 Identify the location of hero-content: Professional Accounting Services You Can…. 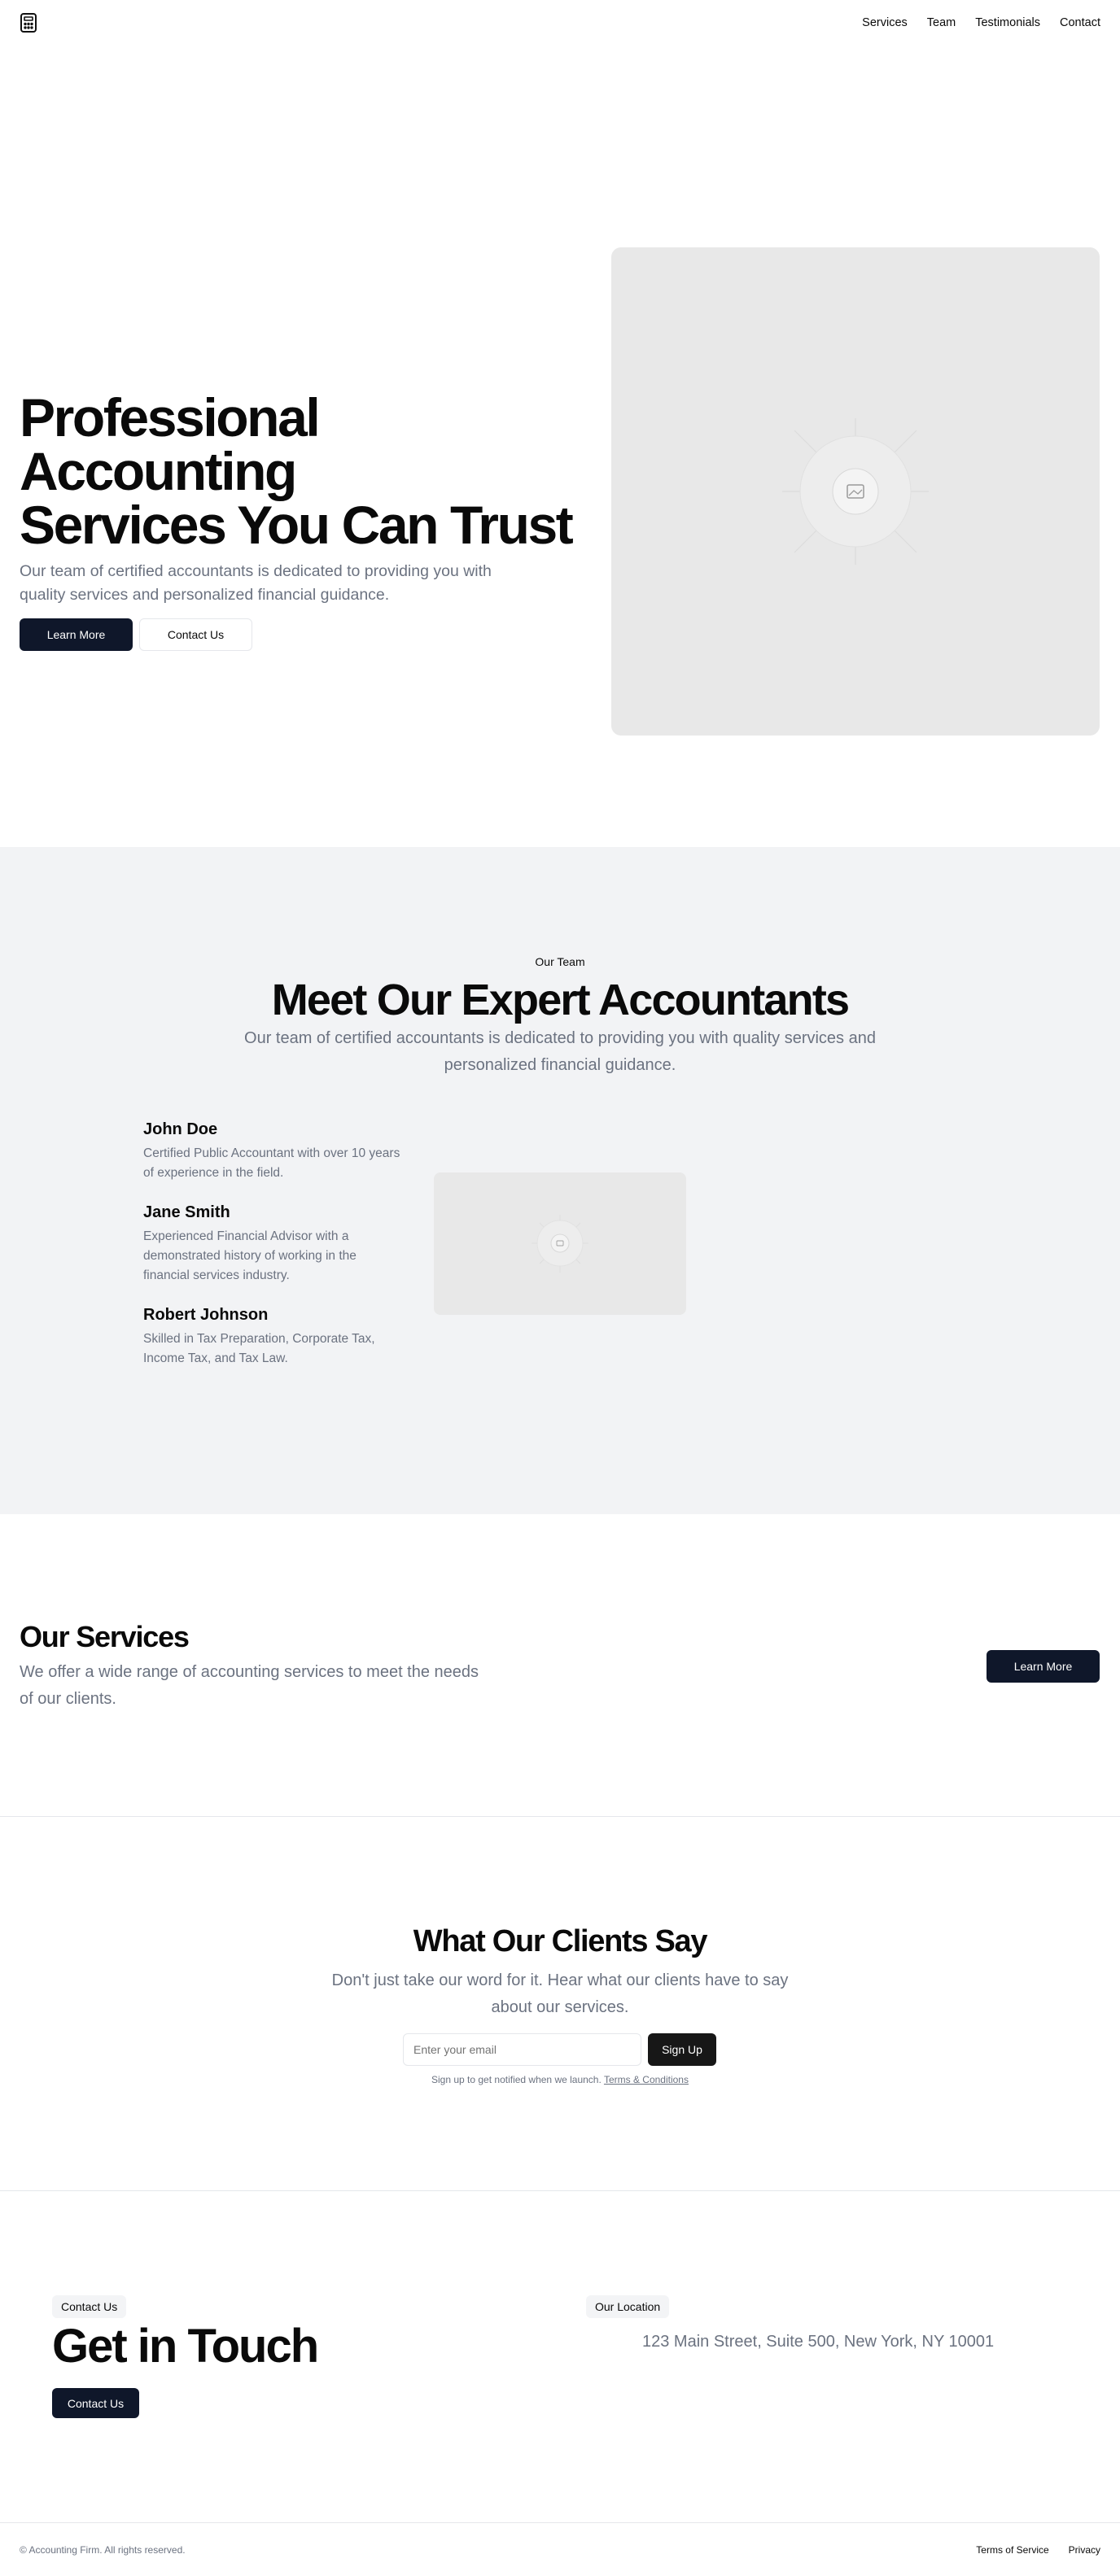
(304, 521).